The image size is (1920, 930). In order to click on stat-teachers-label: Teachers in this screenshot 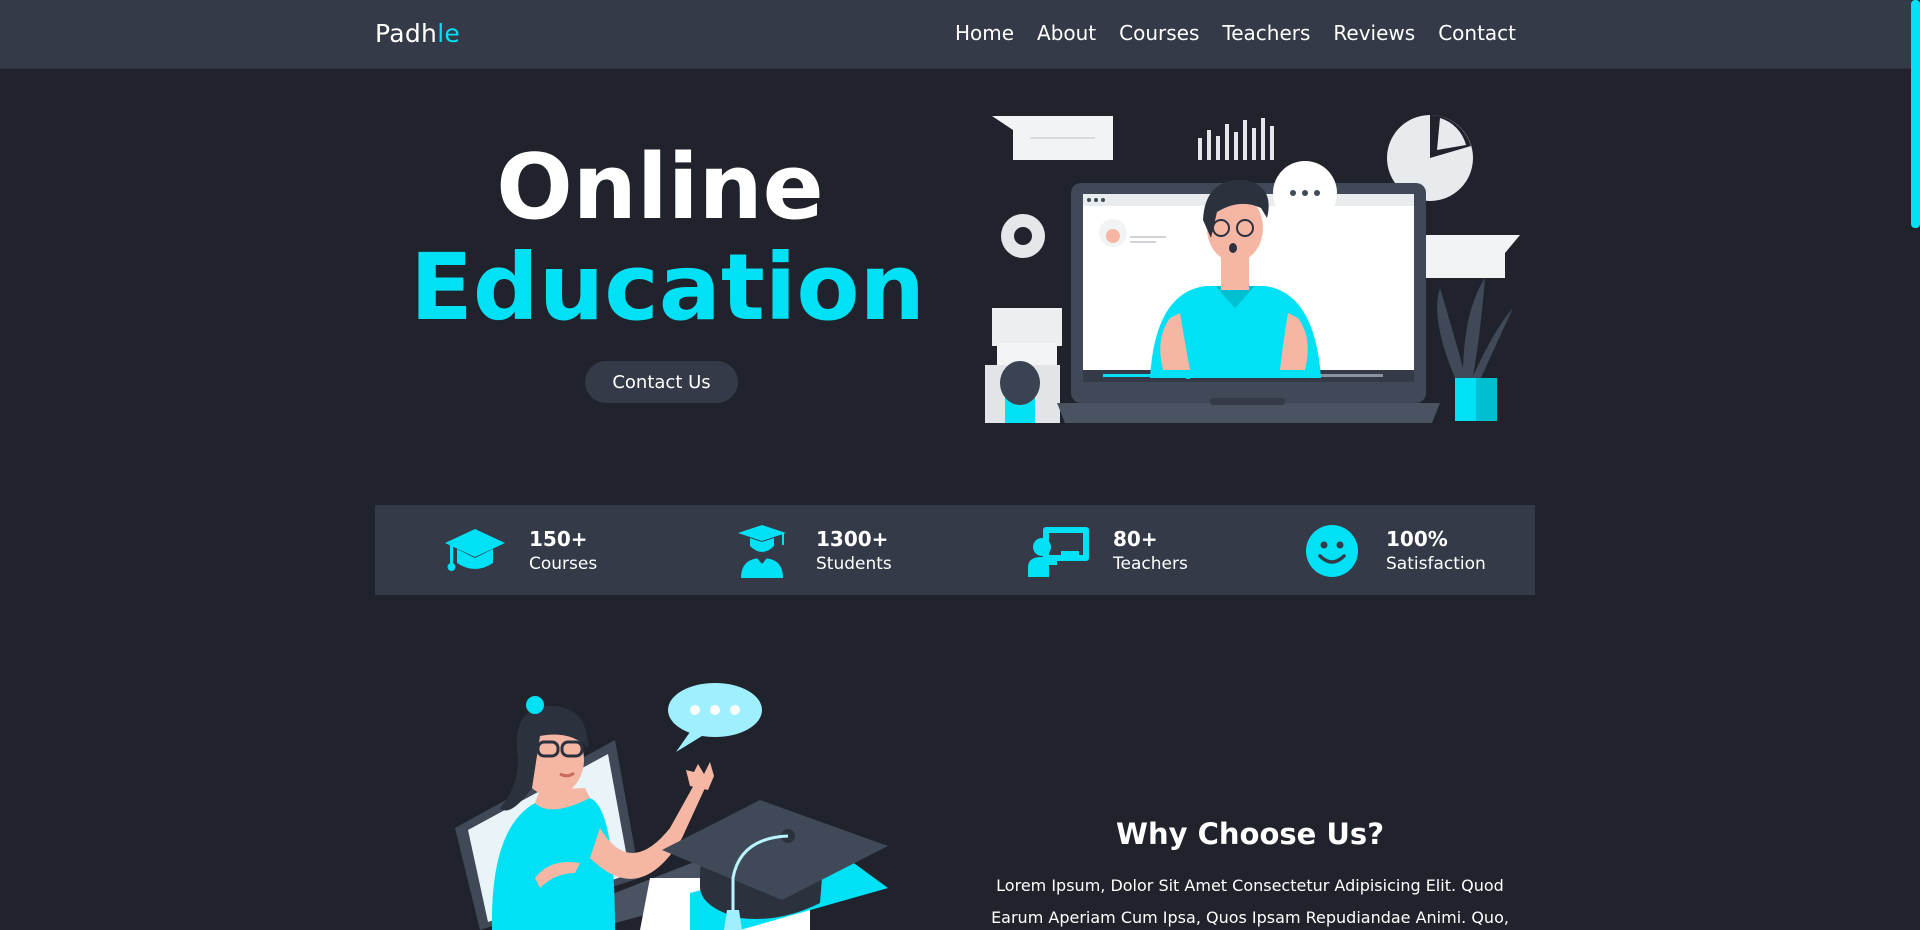, I will do `click(1150, 564)`.